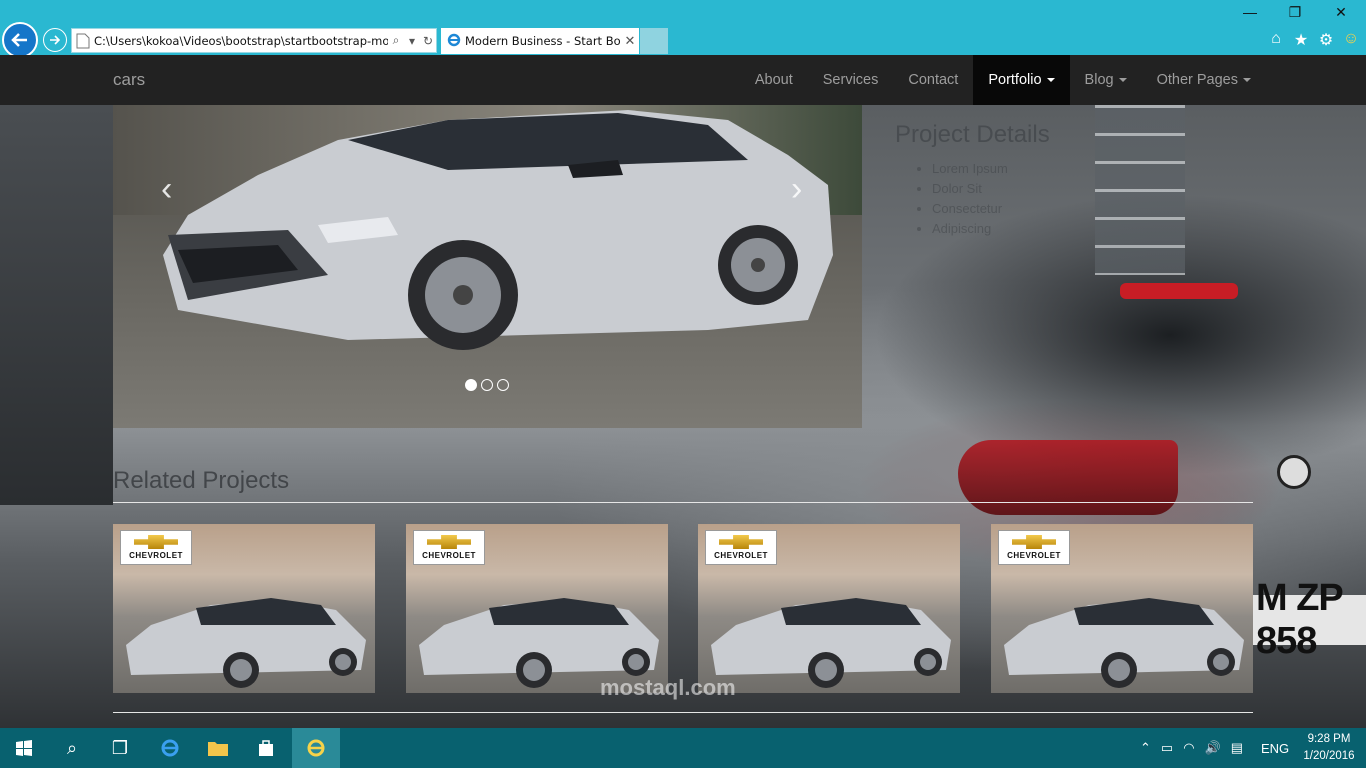 The height and width of the screenshot is (768, 1366). I want to click on home-icon: ⌂, so click(1276, 39).